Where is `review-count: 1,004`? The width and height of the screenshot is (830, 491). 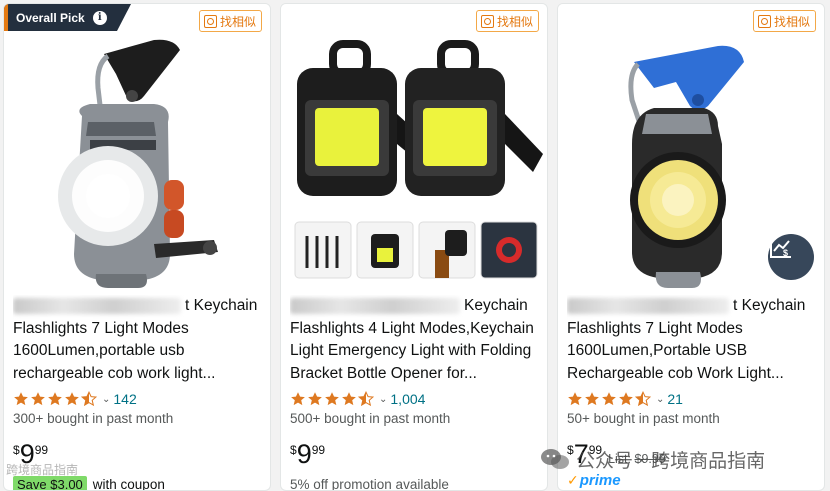 review-count: 1,004 is located at coordinates (407, 399).